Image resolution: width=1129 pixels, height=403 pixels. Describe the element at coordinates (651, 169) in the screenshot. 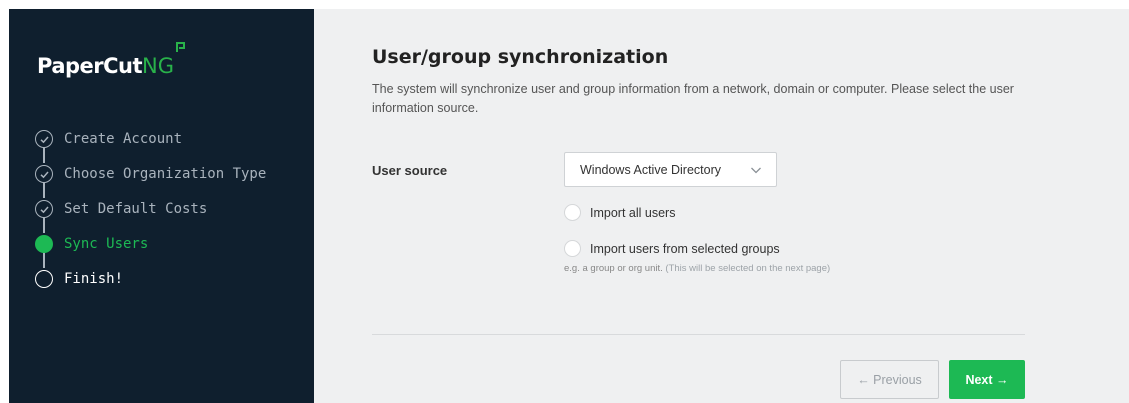

I see `user-source-value: Windows Active Directory` at that location.